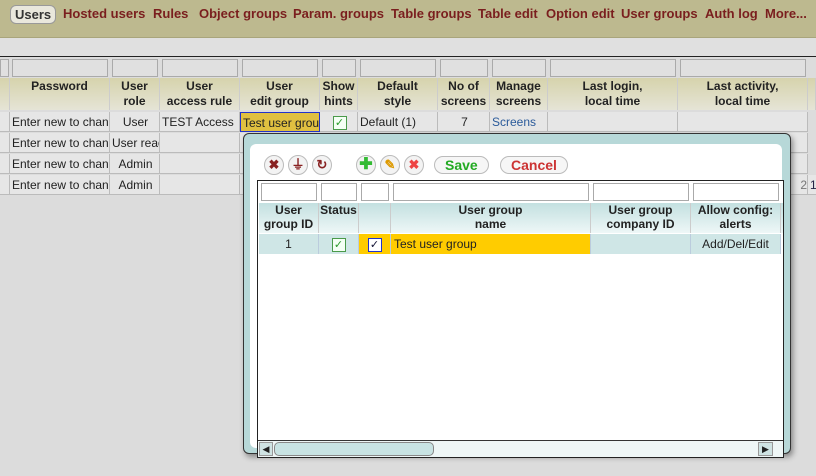 The height and width of the screenshot is (476, 816). I want to click on row-checkbox-checked: ✓, so click(374, 244).